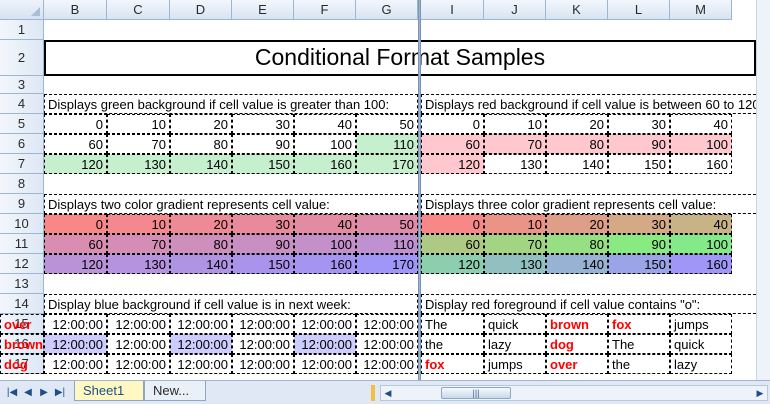 The width and height of the screenshot is (770, 404). I want to click on row-header-4: 4, so click(22, 104).